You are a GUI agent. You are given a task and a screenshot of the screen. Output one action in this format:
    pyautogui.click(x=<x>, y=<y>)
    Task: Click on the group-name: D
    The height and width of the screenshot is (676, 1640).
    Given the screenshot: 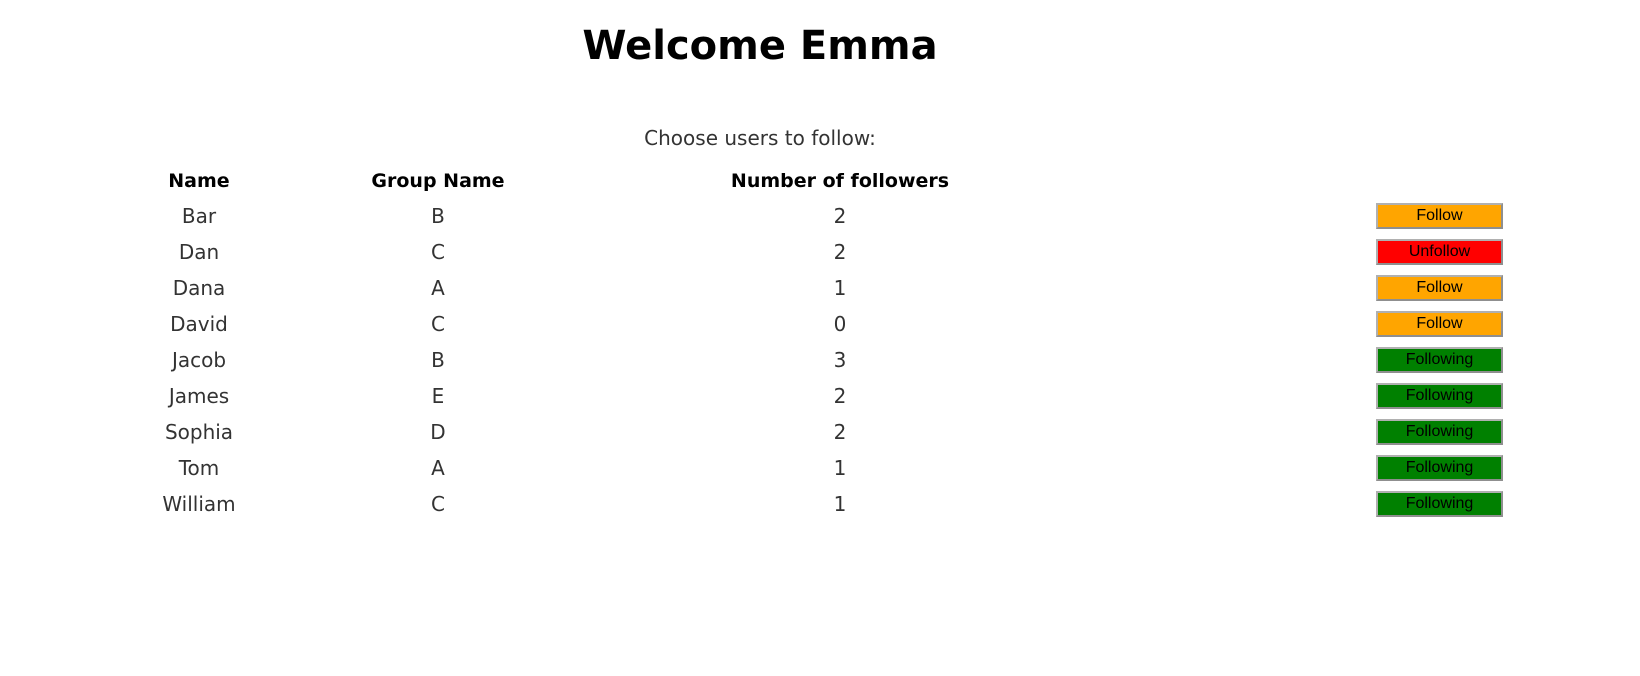 What is the action you would take?
    pyautogui.click(x=438, y=432)
    